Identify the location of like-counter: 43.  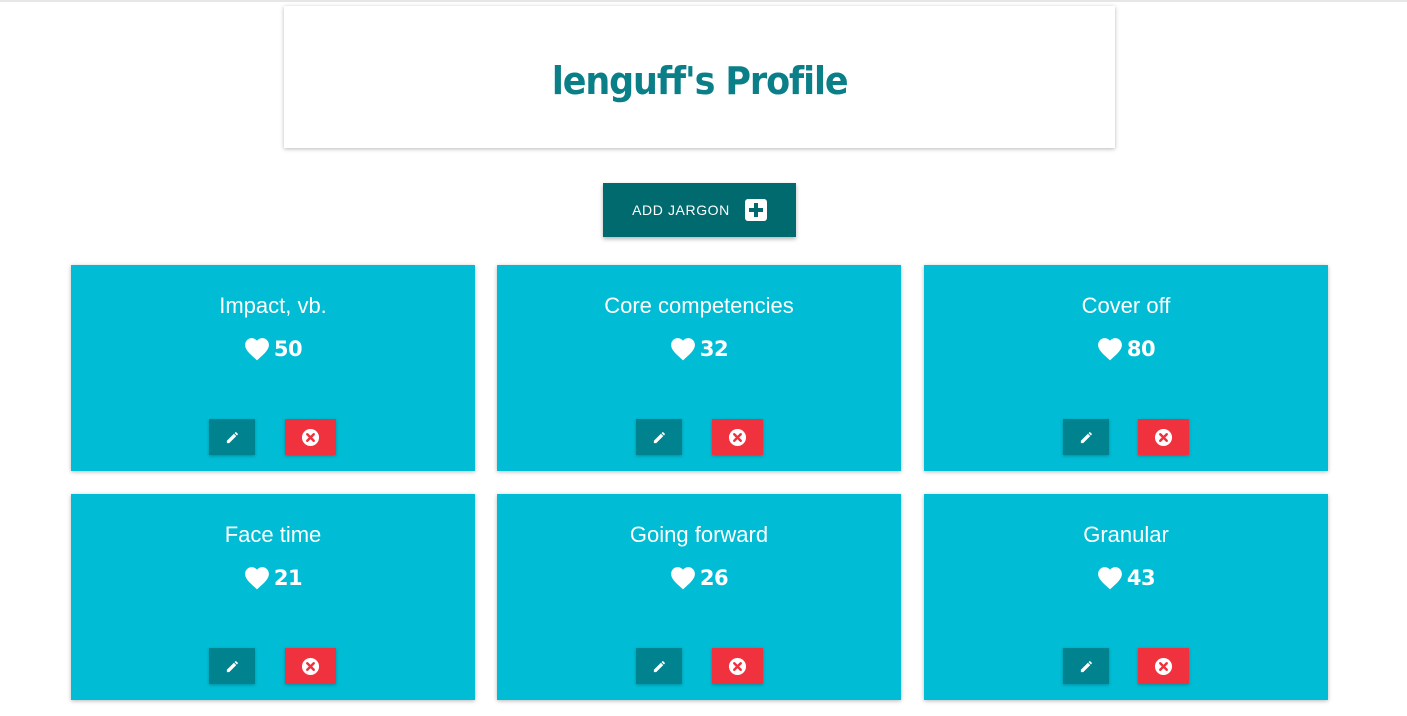
(1126, 578).